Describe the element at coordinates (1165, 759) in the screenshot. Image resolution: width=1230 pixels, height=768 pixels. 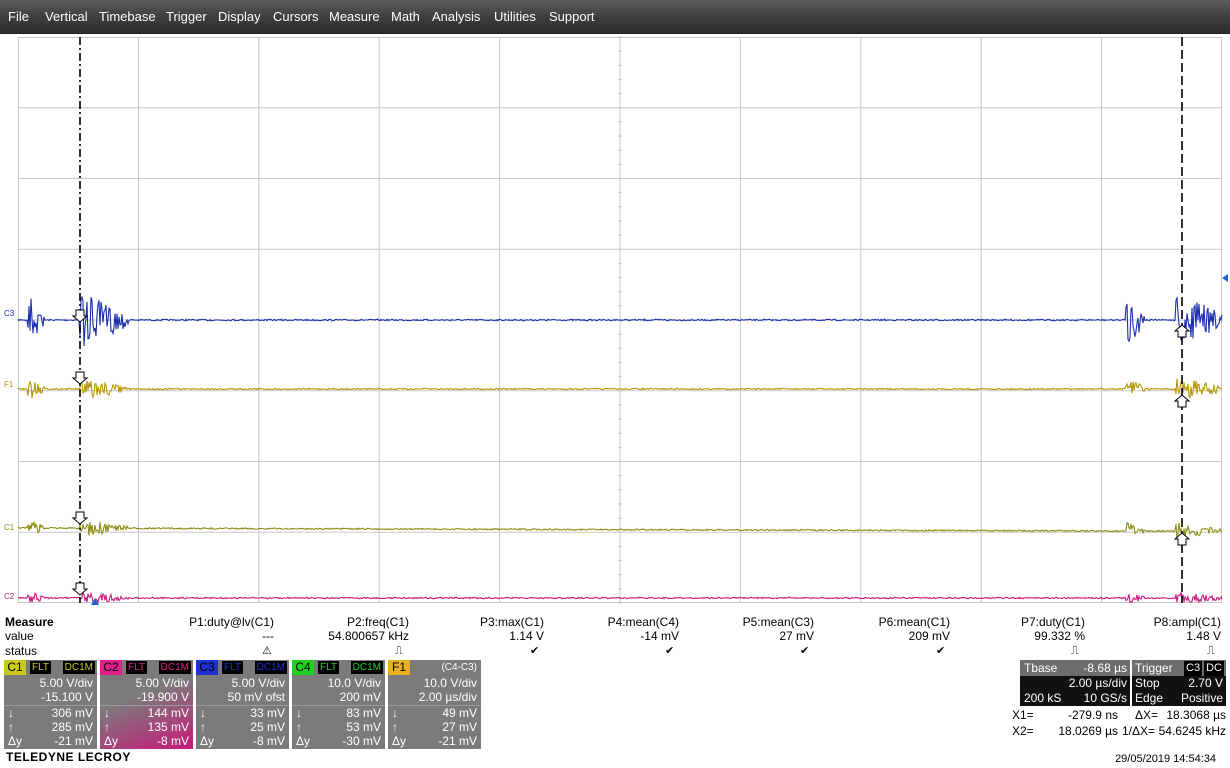
I see `timestamp: 29/05/2019 14:54:34` at that location.